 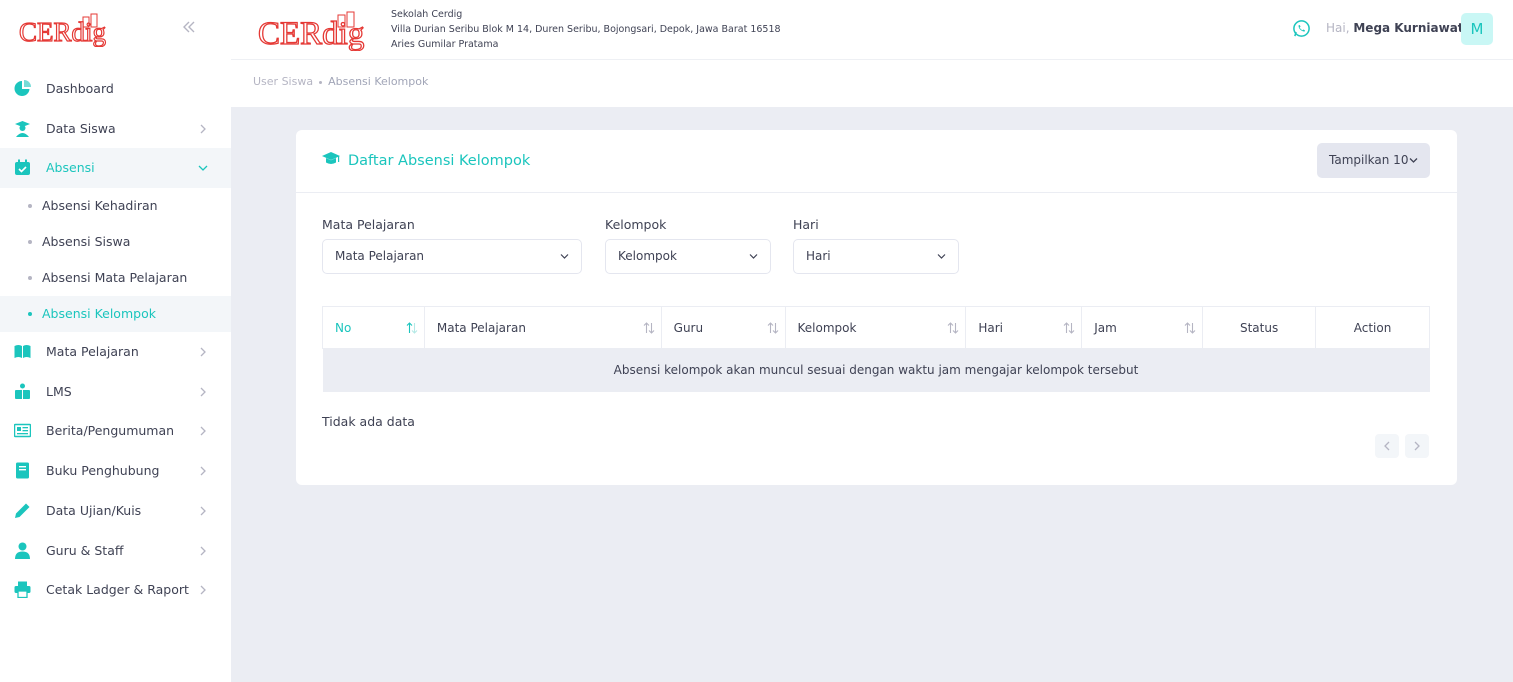 I want to click on chevron-left-icon, so click(x=1387, y=446).